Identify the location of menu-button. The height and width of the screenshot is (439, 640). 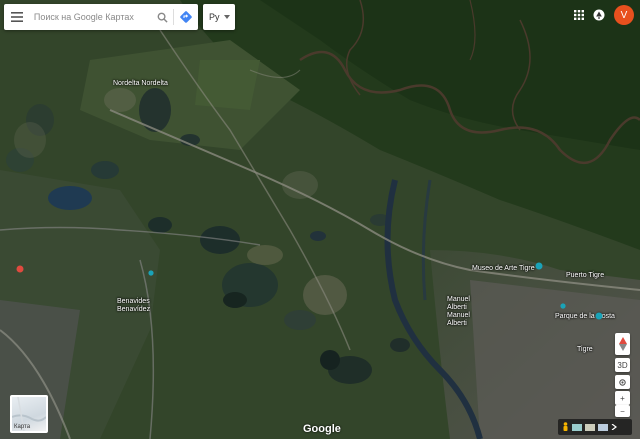
(17, 17).